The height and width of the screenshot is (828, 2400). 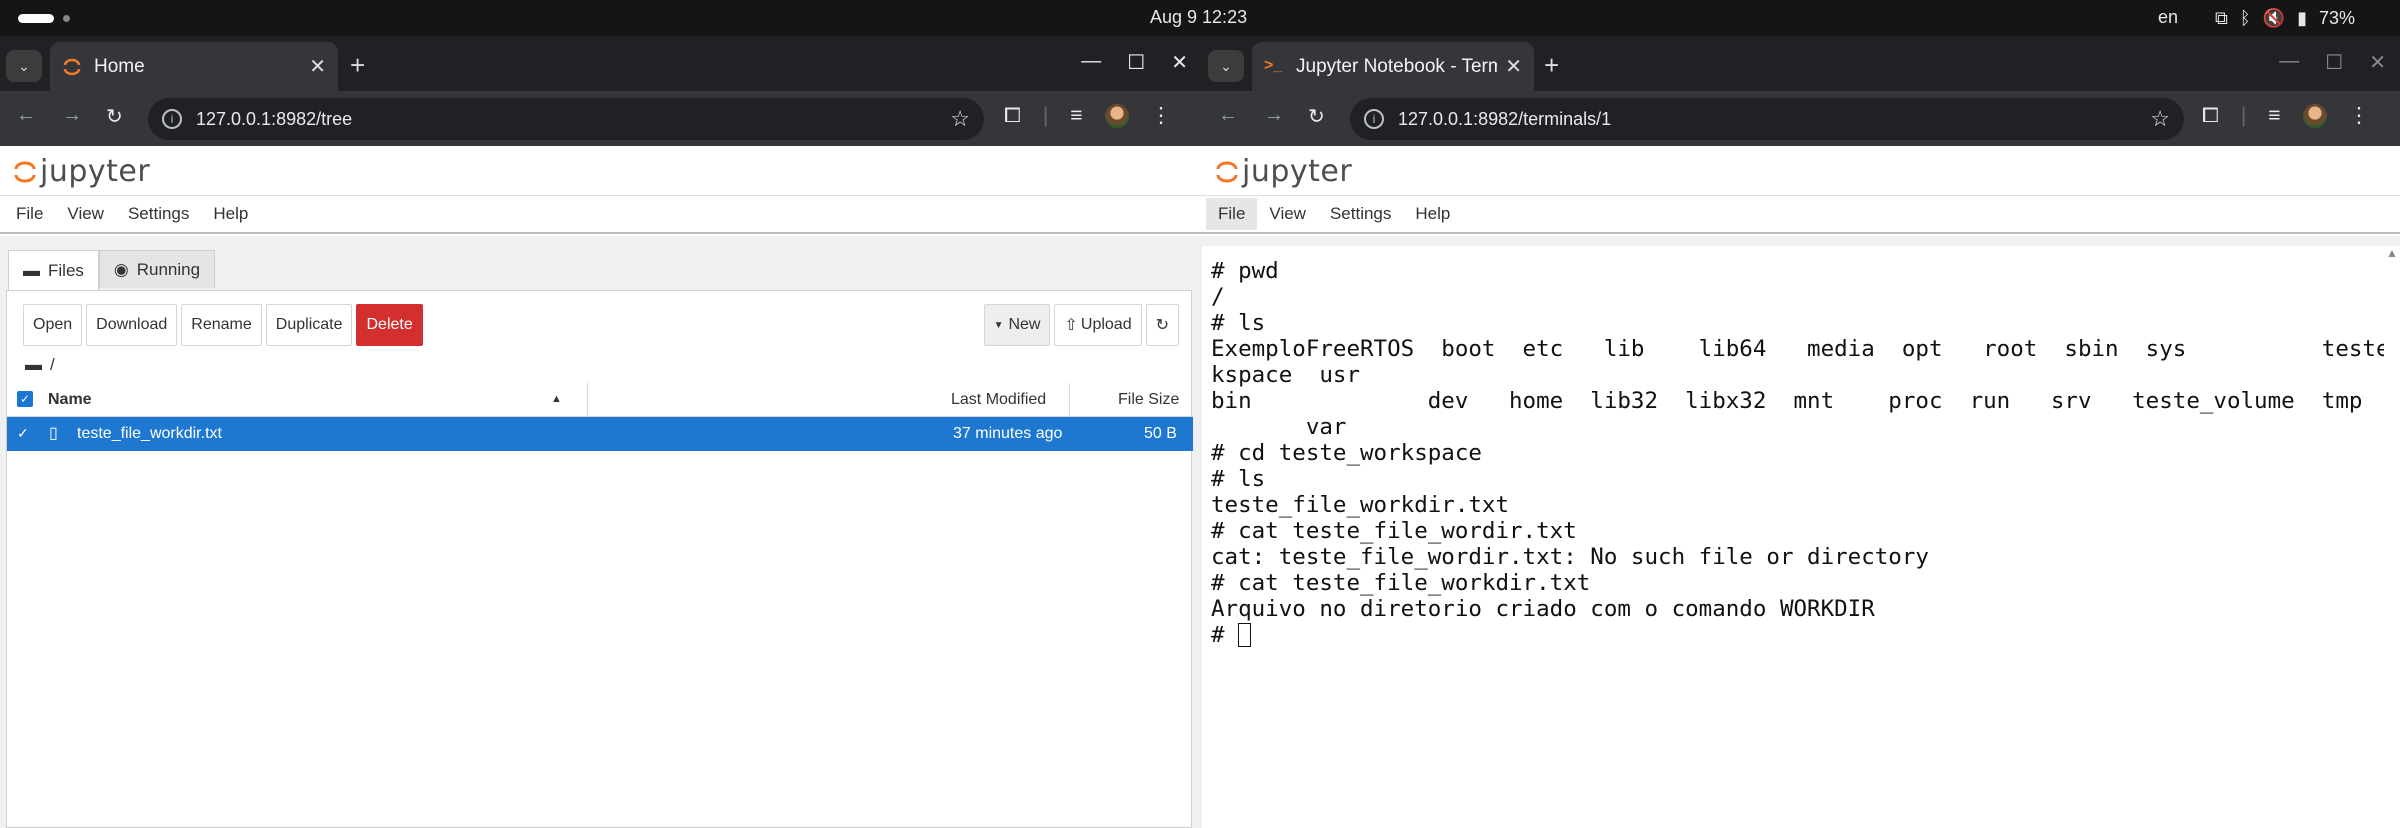 I want to click on menu-bar: File View Settings Help, so click(x=1801, y=215).